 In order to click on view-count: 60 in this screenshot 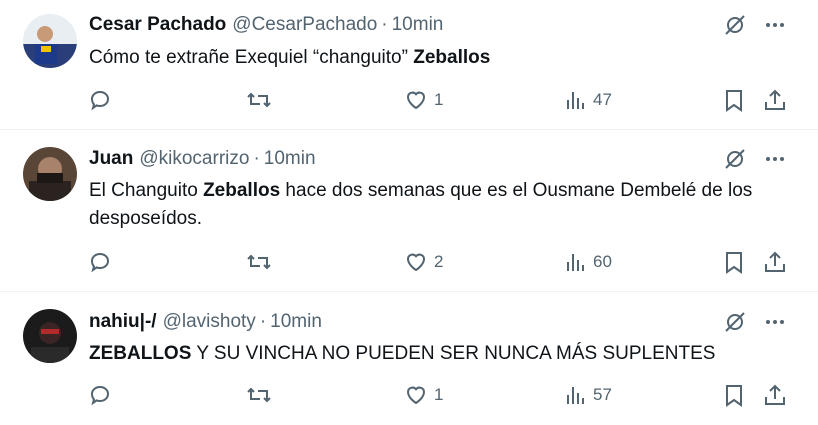, I will do `click(602, 261)`.